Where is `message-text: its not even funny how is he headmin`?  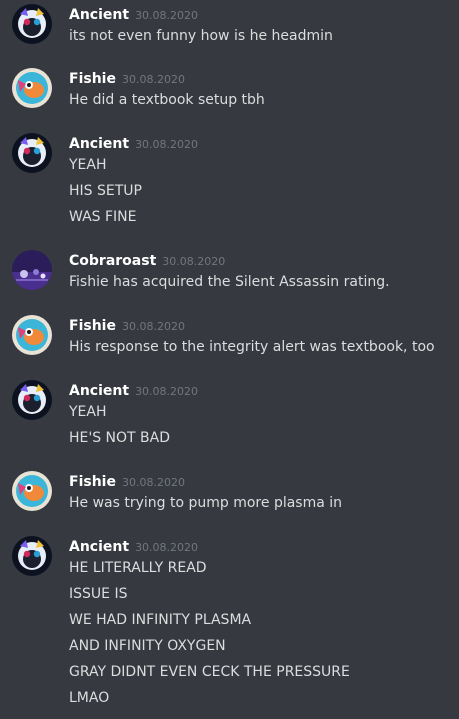
message-text: its not even funny how is he headmin is located at coordinates (201, 36).